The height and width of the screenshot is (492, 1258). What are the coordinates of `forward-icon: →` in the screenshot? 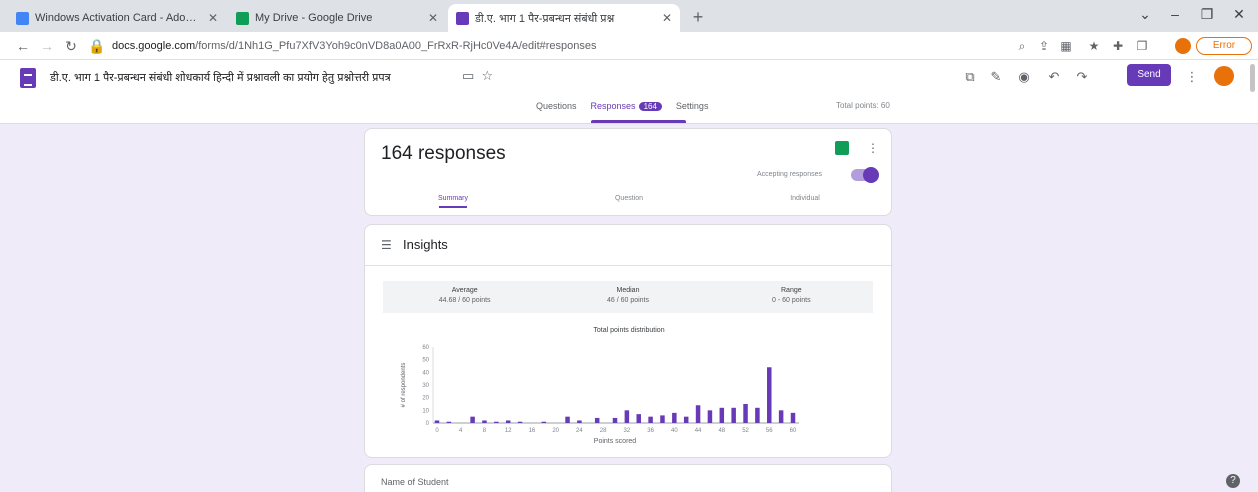 It's located at (47, 46).